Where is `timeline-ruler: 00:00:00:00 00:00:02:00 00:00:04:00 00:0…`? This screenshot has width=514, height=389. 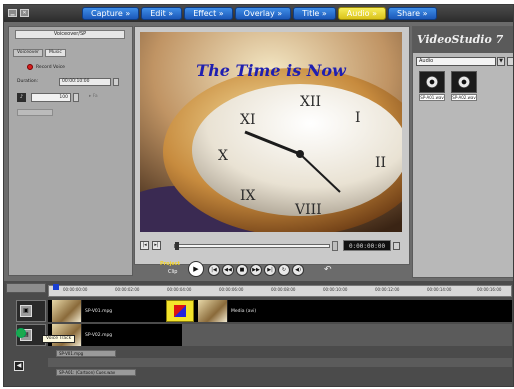 timeline-ruler: 00:00:00:00 00:00:02:00 00:00:04:00 00:0… is located at coordinates (280, 290).